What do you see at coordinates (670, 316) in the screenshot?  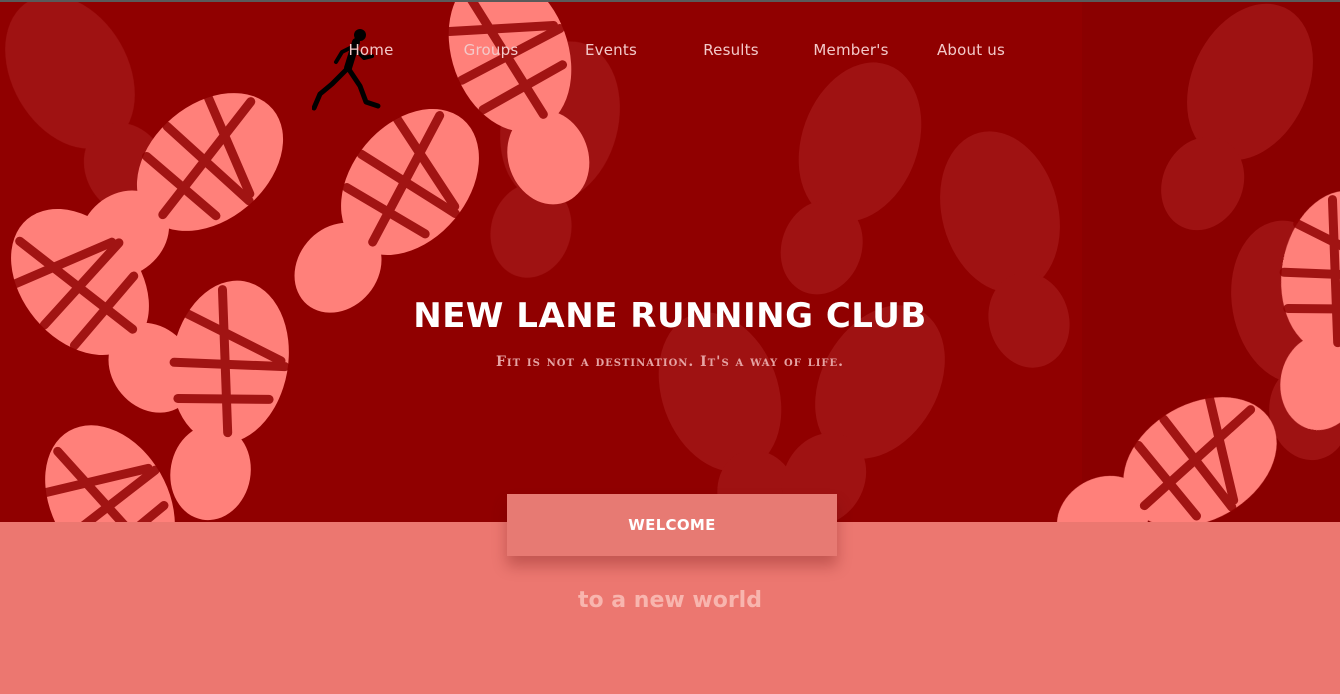 I see `page-title: NEW LANE RUNNING CLUB` at bounding box center [670, 316].